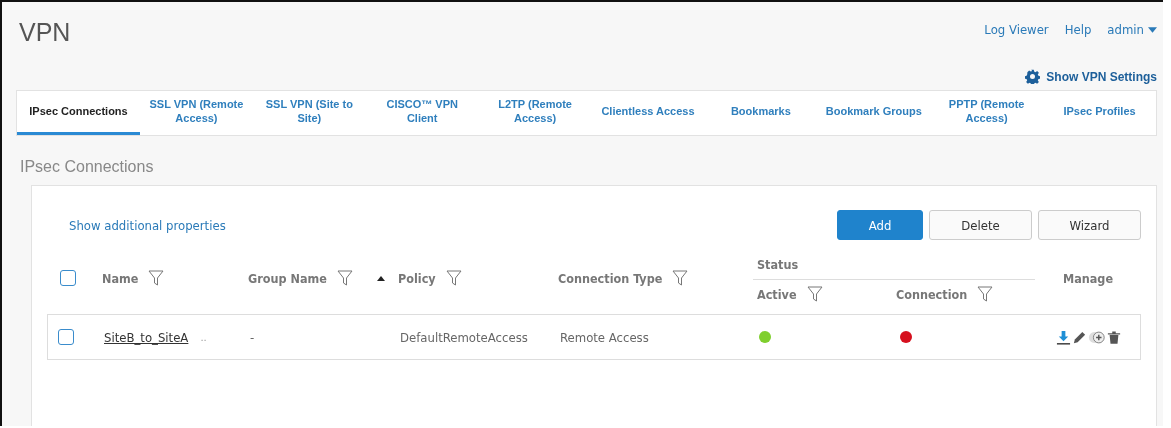 The width and height of the screenshot is (1171, 428). Describe the element at coordinates (120, 278) in the screenshot. I see `column-header: Name` at that location.